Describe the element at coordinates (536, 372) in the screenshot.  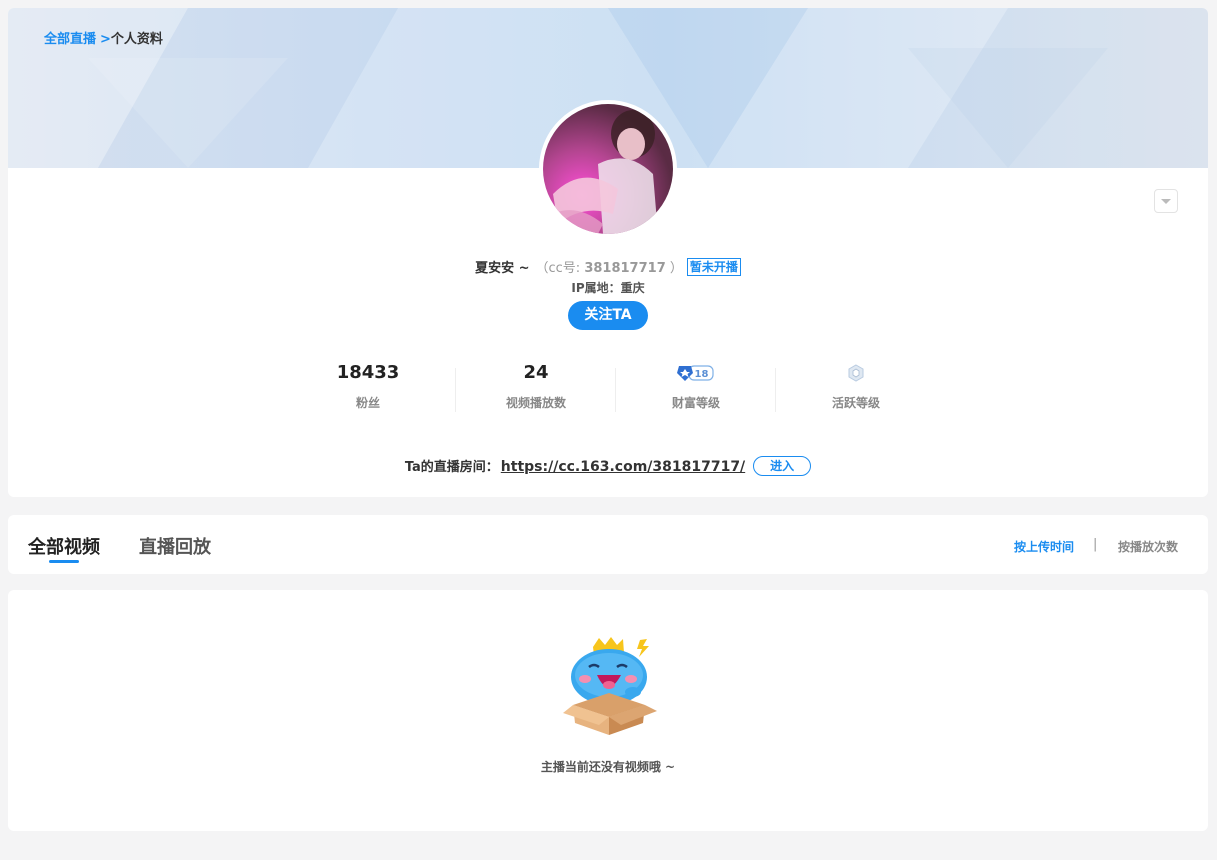
I see `video-plays-count: 24` at that location.